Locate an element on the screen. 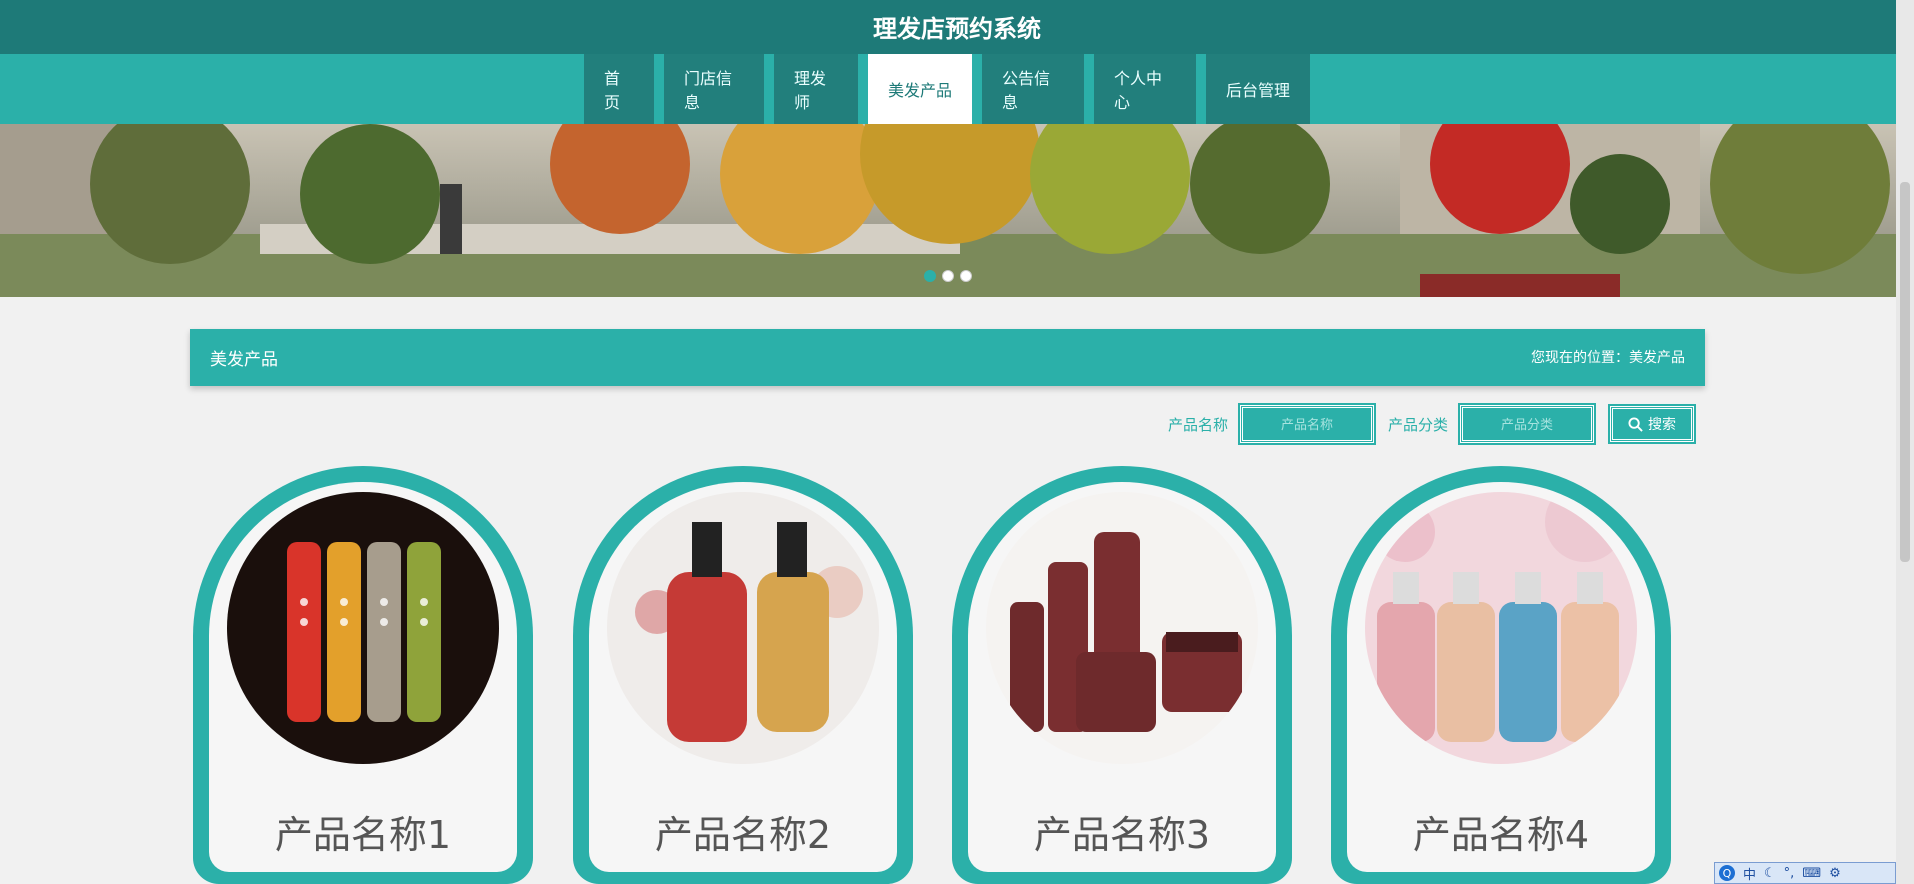 The image size is (1914, 884). nav-item-stores: 门店信息 is located at coordinates (714, 89).